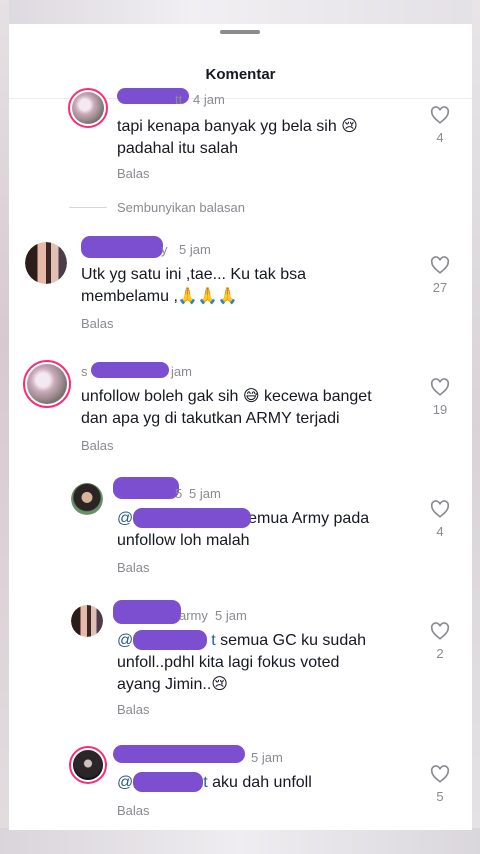 This screenshot has width=480, height=854. What do you see at coordinates (179, 493) in the screenshot?
I see `username-suffix: 5` at bounding box center [179, 493].